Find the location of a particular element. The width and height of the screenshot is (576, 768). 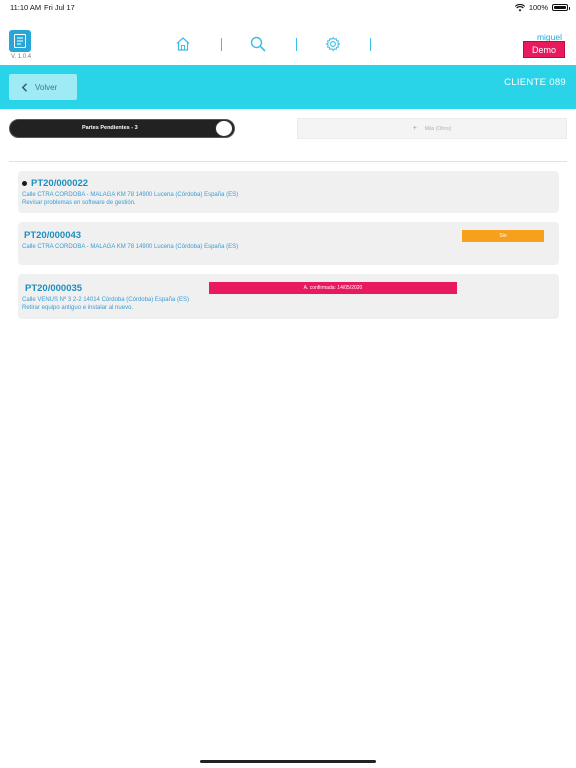

status-date: Fri Jul 17 is located at coordinates (59, 7).